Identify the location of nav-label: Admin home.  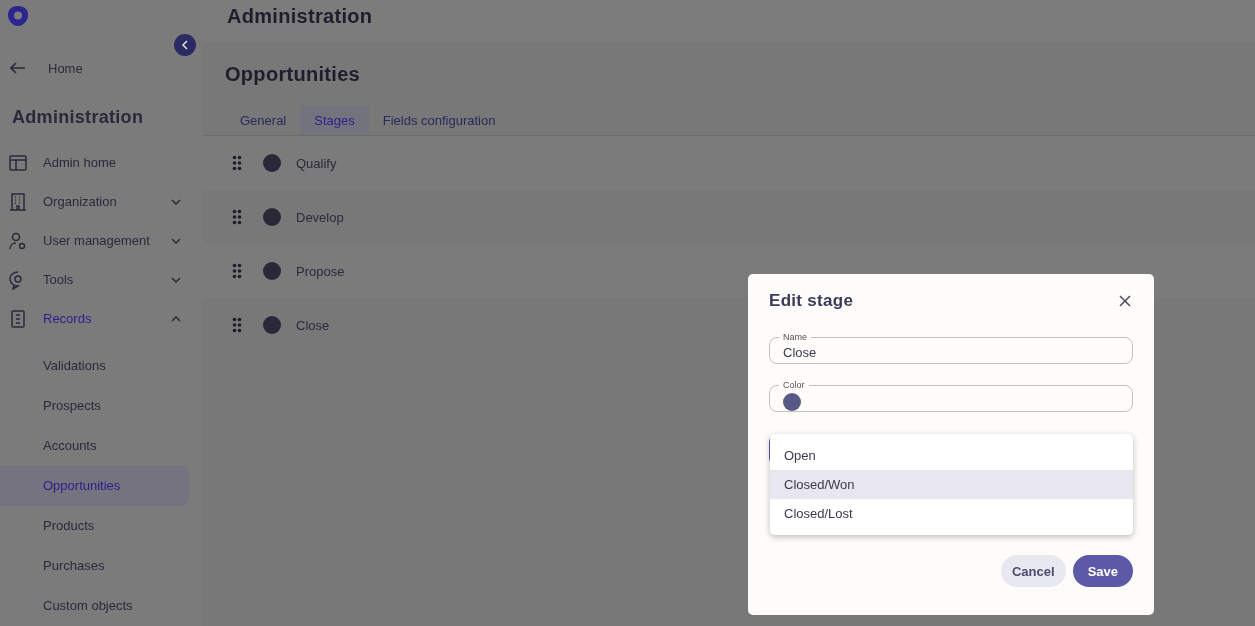
(80, 162).